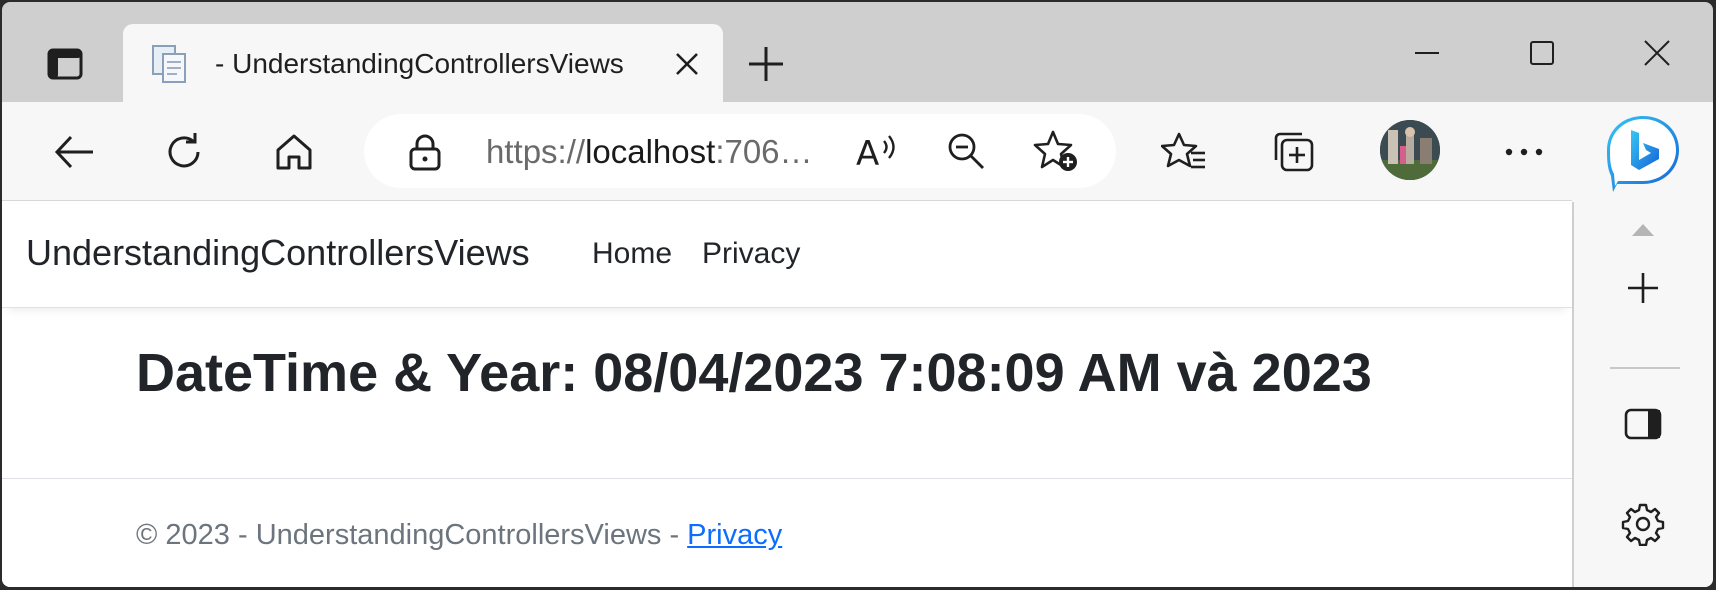 This screenshot has width=1716, height=590. I want to click on home-button, so click(294, 152).